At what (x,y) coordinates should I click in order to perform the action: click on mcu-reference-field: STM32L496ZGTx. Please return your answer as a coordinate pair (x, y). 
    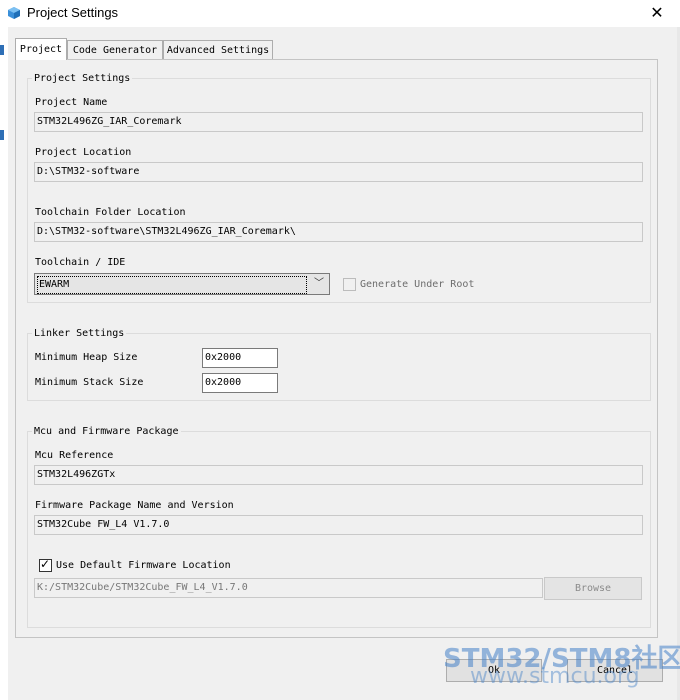
    Looking at the image, I should click on (338, 475).